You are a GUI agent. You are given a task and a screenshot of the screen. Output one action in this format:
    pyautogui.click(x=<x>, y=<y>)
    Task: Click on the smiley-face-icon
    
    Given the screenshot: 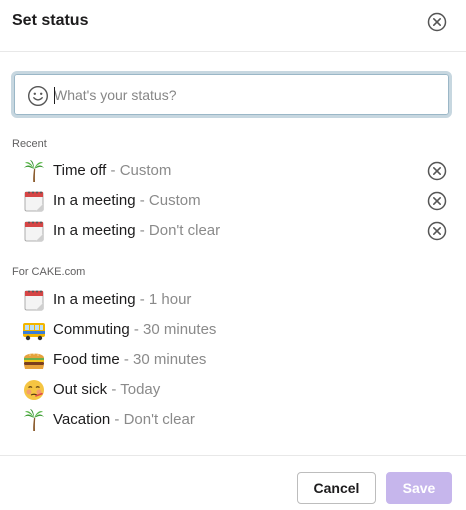 What is the action you would take?
    pyautogui.click(x=38, y=96)
    